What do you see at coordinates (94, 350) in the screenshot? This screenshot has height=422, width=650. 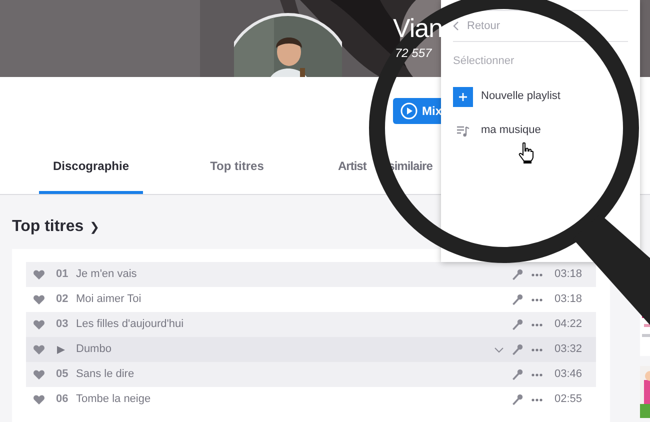 I see `track-title: Dumbo` at bounding box center [94, 350].